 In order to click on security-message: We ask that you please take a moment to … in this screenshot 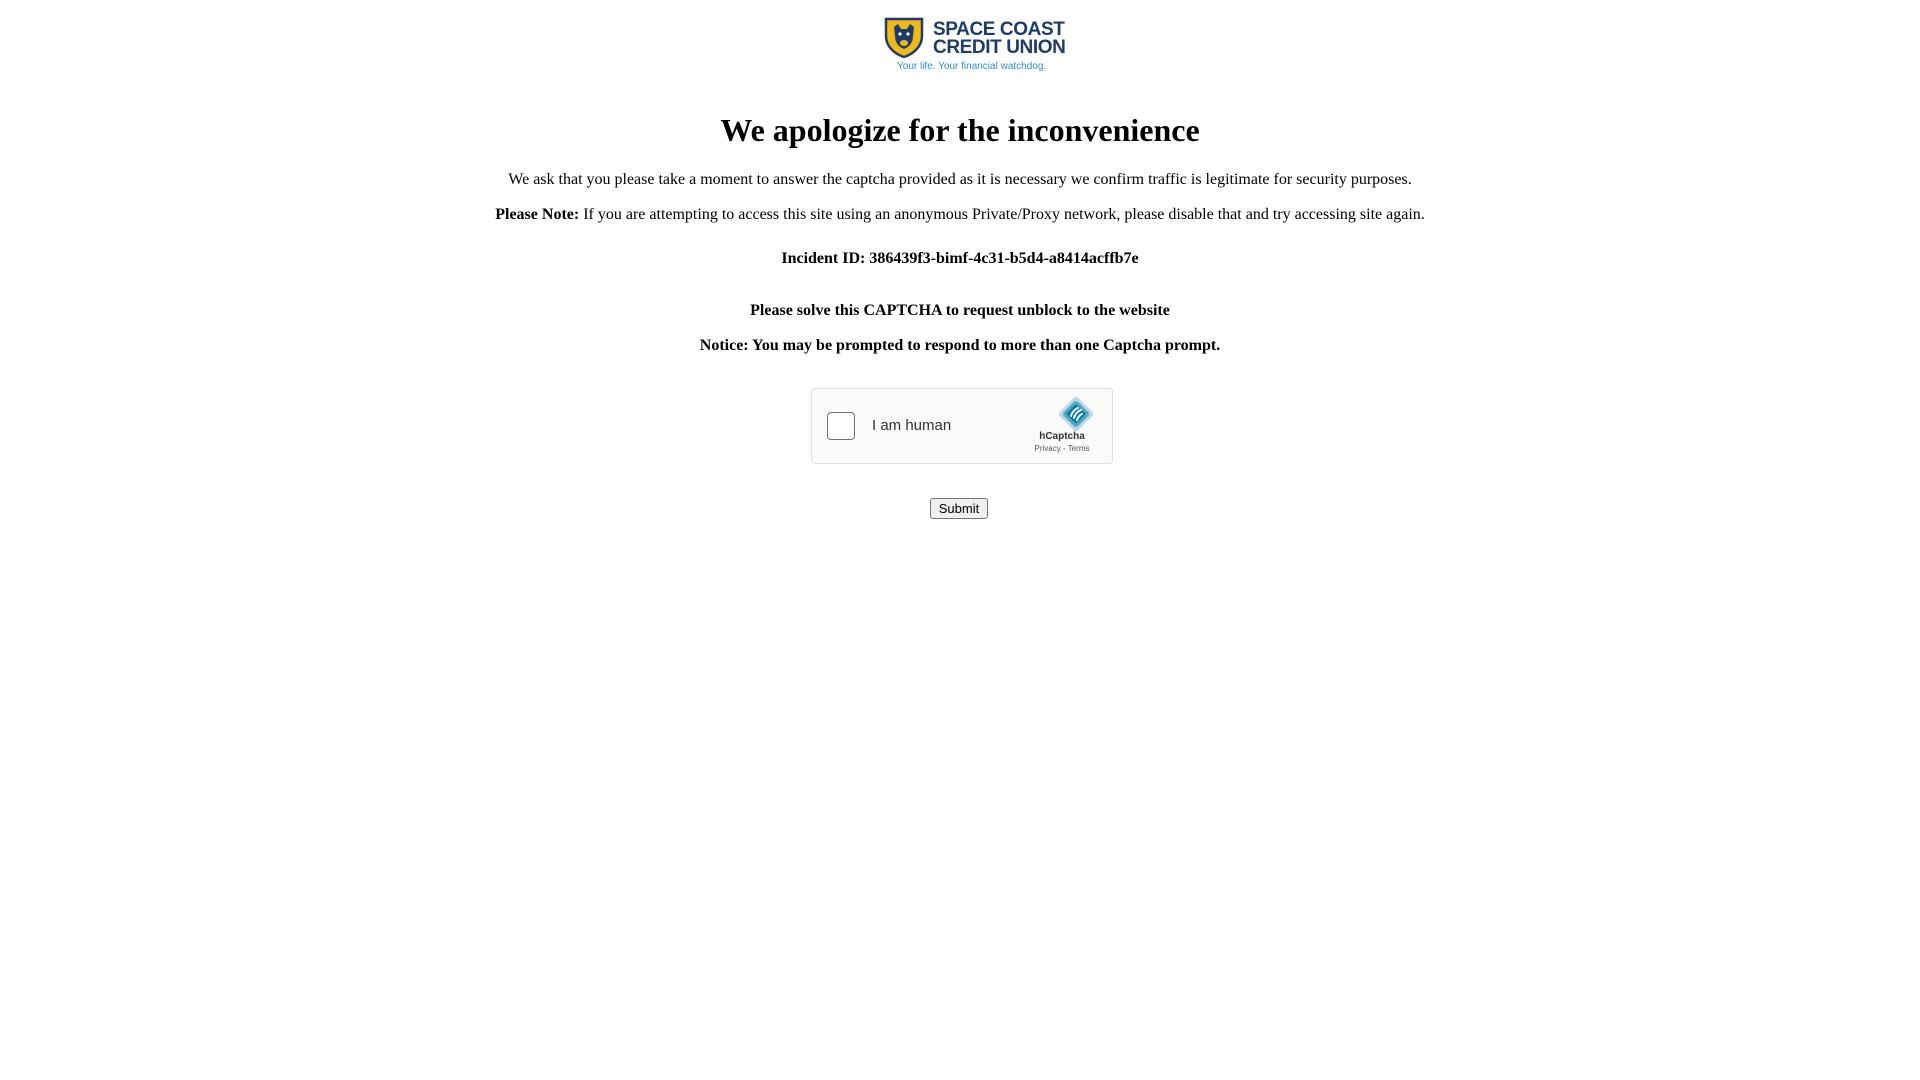, I will do `click(960, 179)`.